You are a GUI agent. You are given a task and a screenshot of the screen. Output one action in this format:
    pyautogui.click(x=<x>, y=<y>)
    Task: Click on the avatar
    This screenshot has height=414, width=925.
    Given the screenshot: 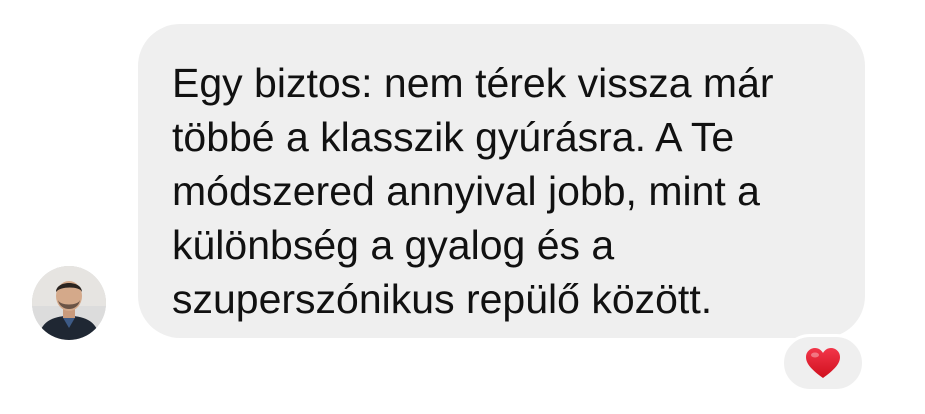 What is the action you would take?
    pyautogui.click(x=69, y=303)
    